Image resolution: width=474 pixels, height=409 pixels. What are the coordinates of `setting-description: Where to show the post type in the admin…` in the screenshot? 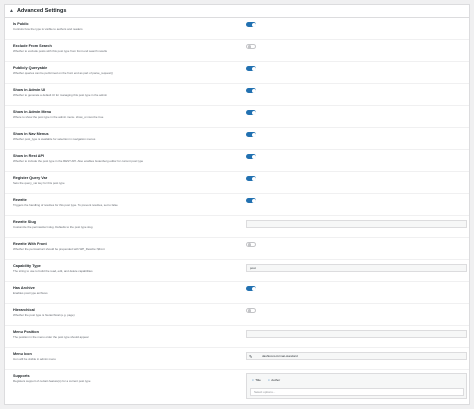 It's located at (58, 117).